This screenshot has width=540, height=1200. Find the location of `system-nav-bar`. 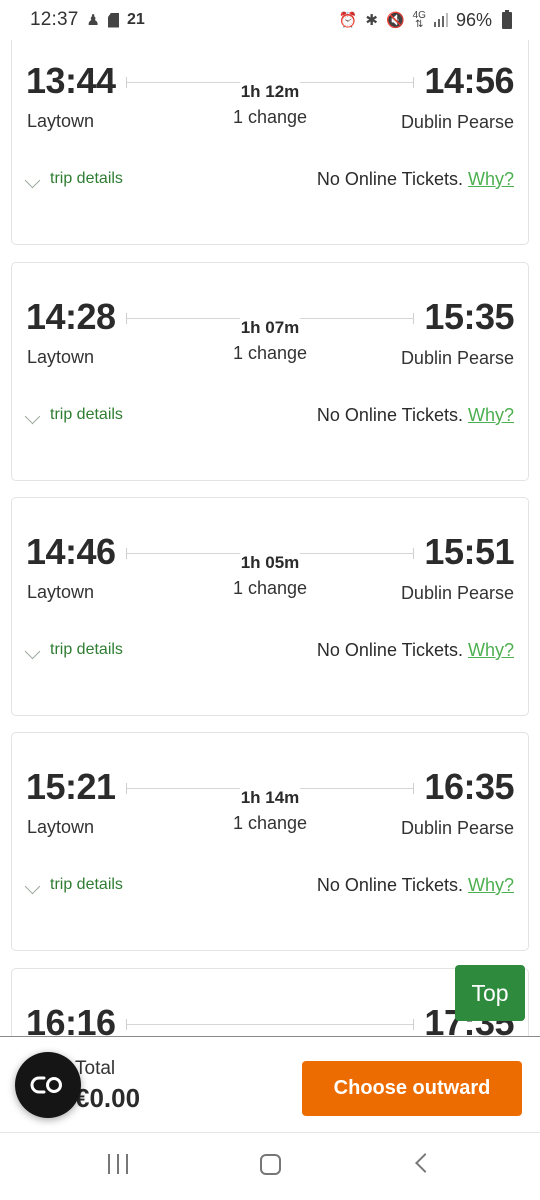

system-nav-bar is located at coordinates (270, 1167).